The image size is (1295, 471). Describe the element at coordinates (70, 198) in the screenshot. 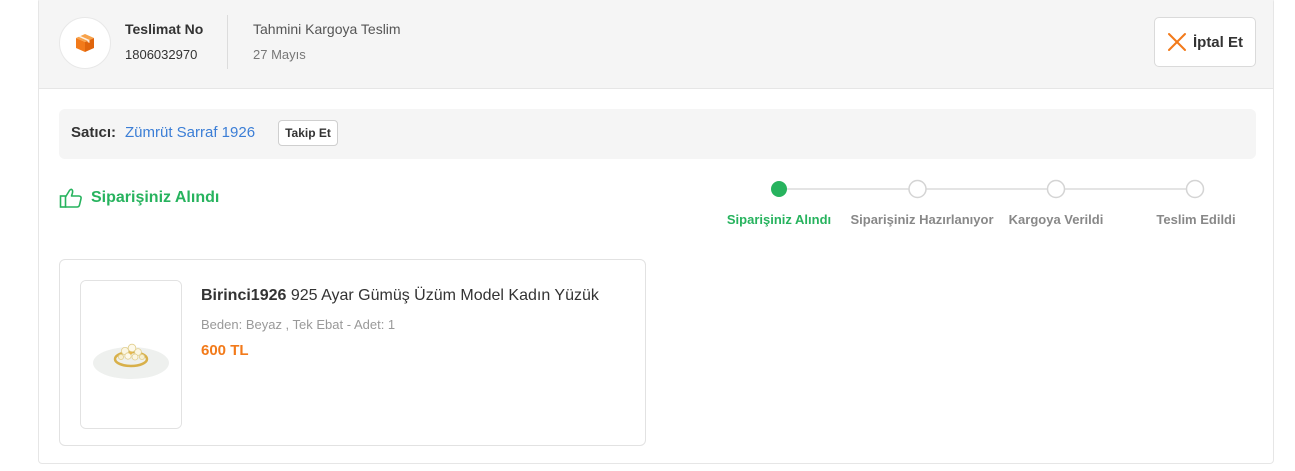

I see `thumbs-up-icon` at that location.